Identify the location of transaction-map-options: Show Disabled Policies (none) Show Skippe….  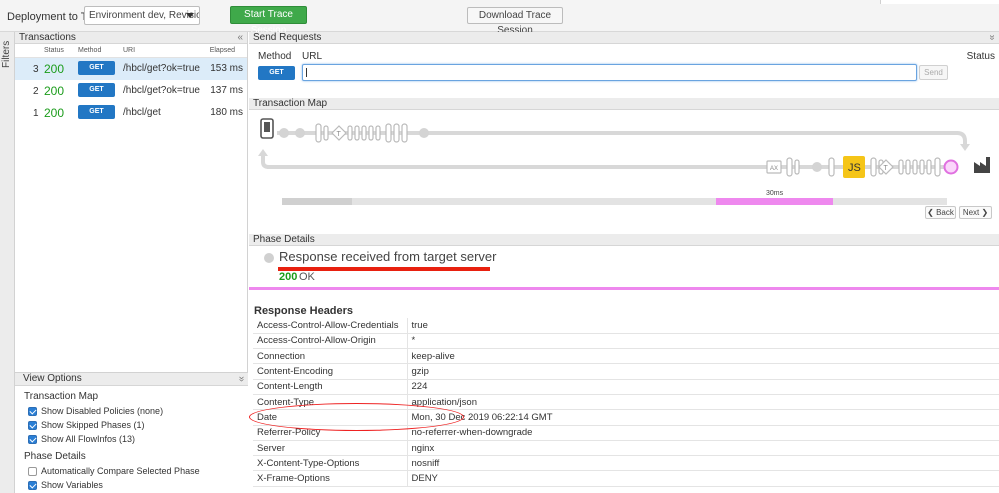
(131, 425).